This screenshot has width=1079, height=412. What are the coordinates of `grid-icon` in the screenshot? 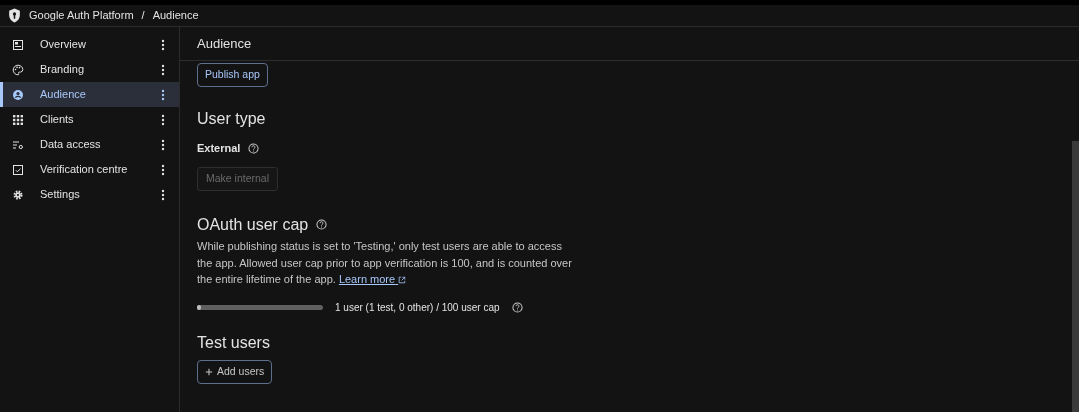 It's located at (18, 119).